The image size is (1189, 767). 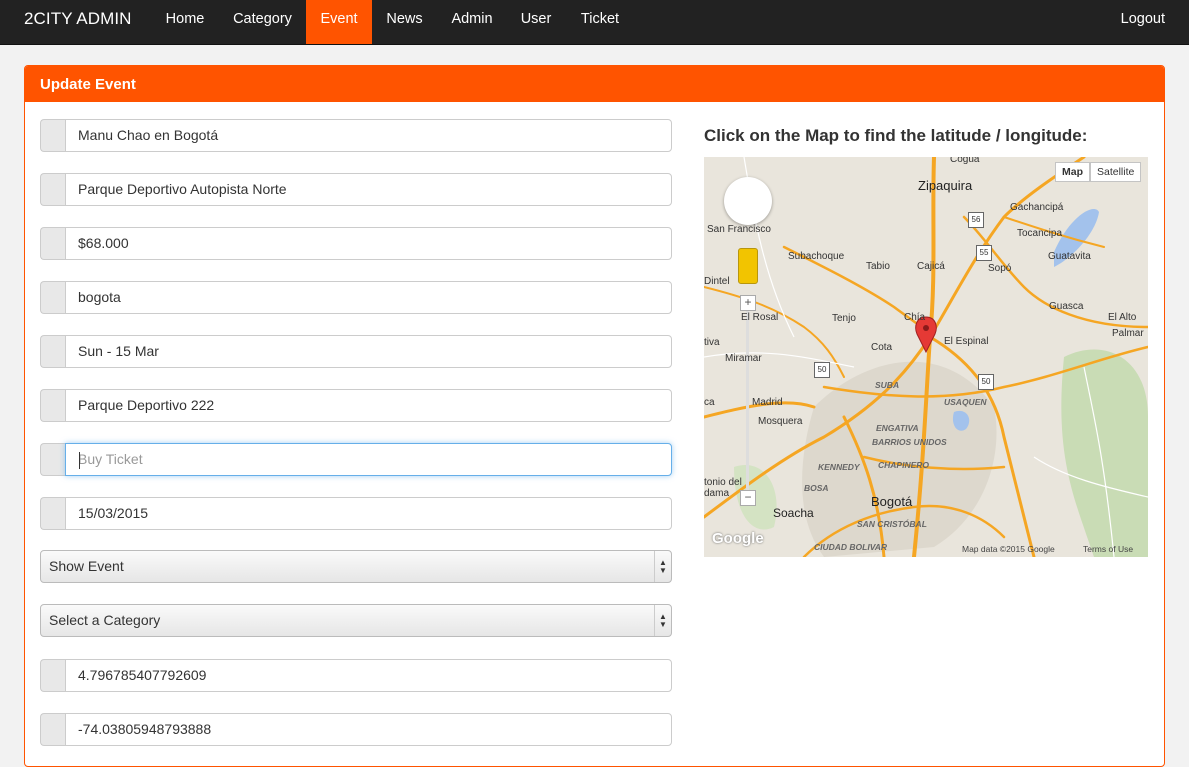 What do you see at coordinates (185, 22) in the screenshot?
I see `nav-home: Home` at bounding box center [185, 22].